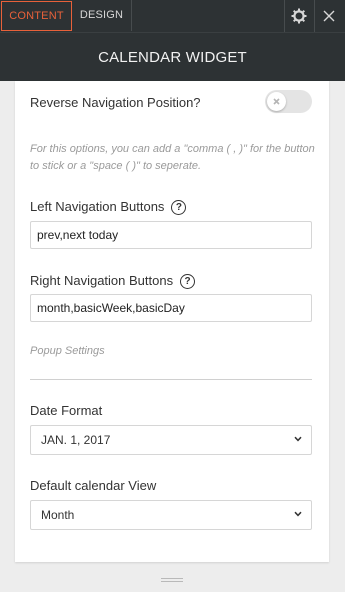 The width and height of the screenshot is (345, 592). I want to click on top-toolbar: CONTENT DESIGN, so click(172, 16).